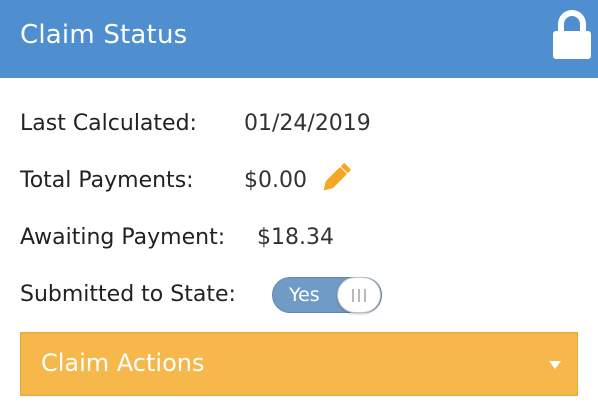 The image size is (598, 416). What do you see at coordinates (572, 35) in the screenshot?
I see `lock-icon` at bounding box center [572, 35].